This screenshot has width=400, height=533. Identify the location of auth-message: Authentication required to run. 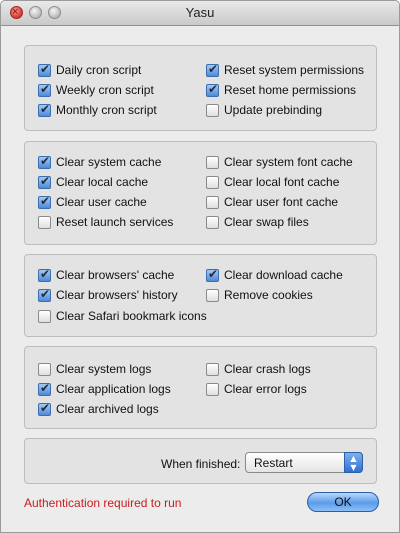
(103, 503).